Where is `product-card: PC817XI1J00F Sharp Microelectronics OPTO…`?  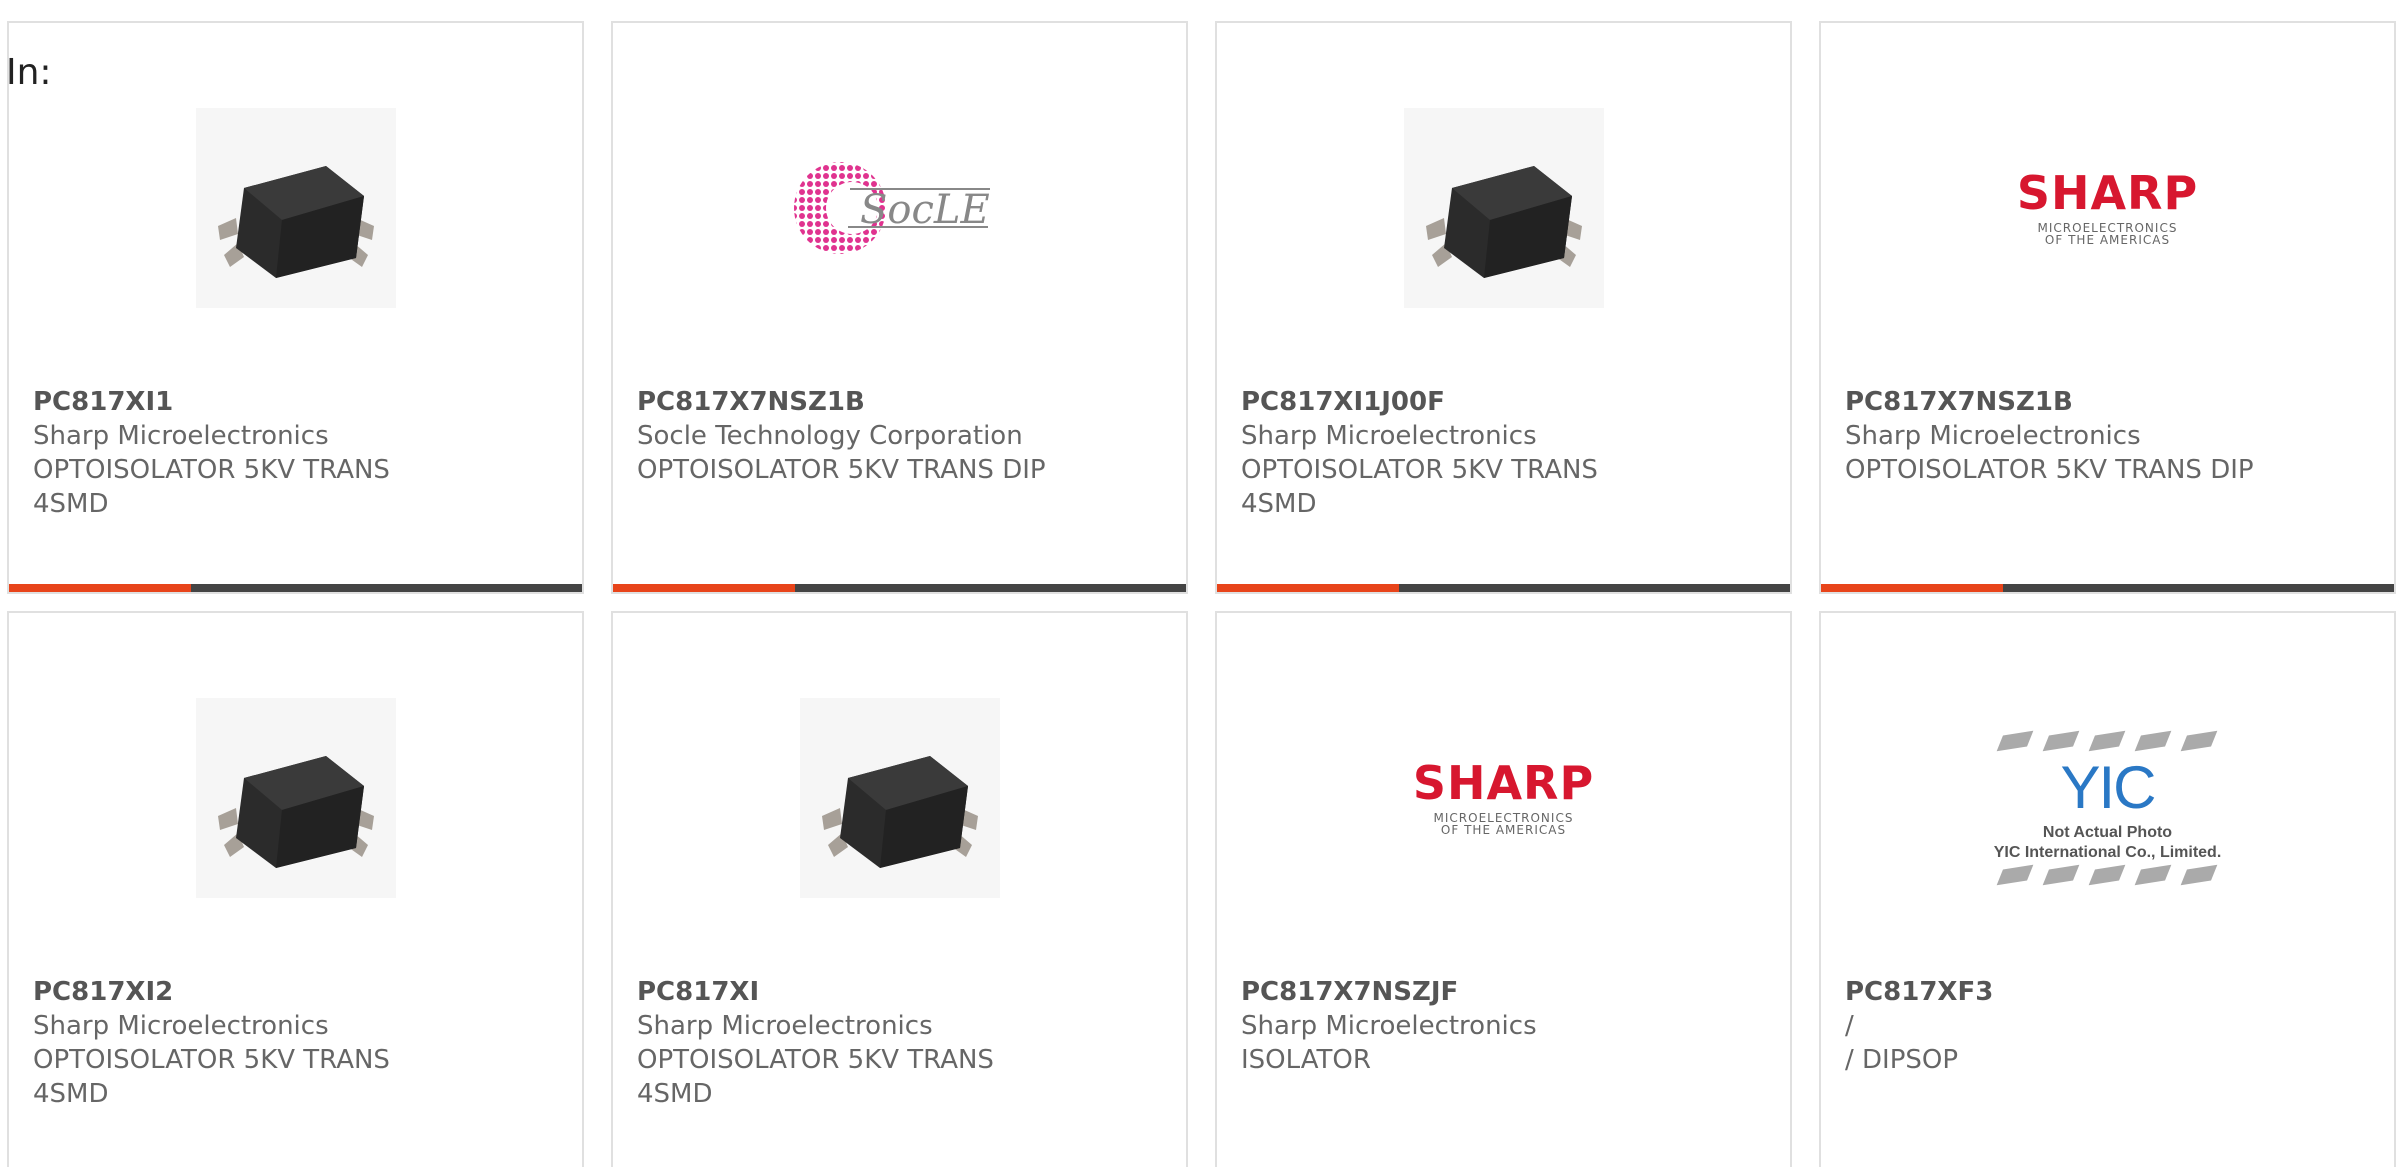
product-card: PC817XI1J00F Sharp Microelectronics OPTO… is located at coordinates (1503, 307).